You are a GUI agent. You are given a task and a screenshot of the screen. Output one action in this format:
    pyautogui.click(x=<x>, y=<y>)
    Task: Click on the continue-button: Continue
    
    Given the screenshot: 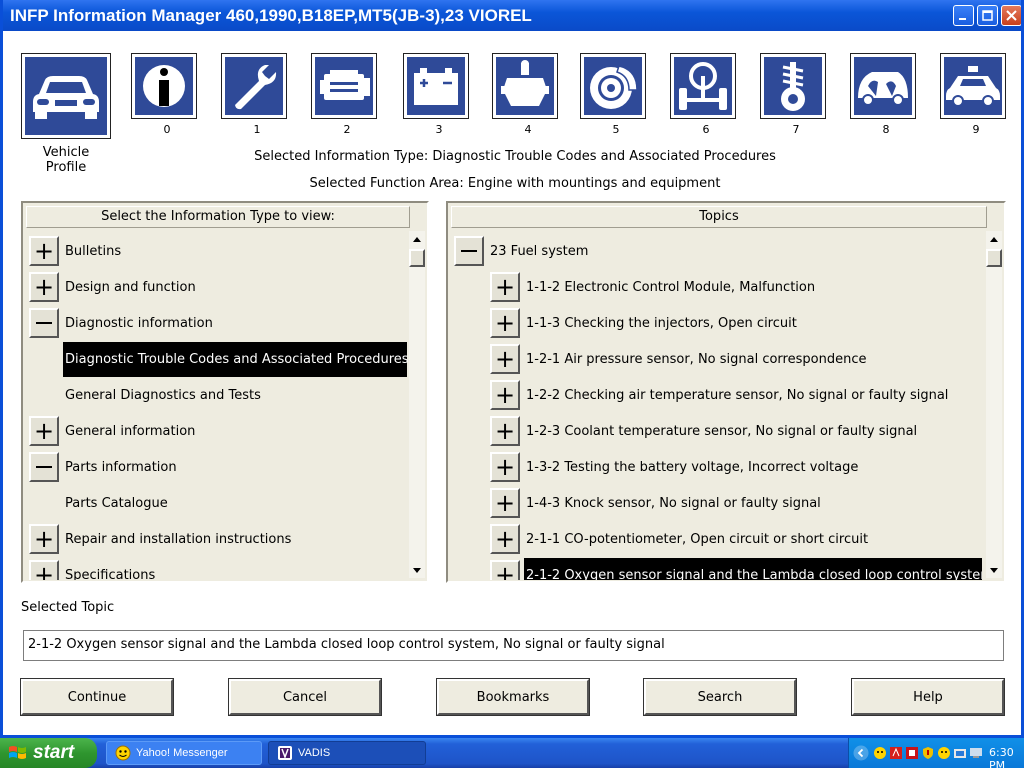 What is the action you would take?
    pyautogui.click(x=97, y=697)
    